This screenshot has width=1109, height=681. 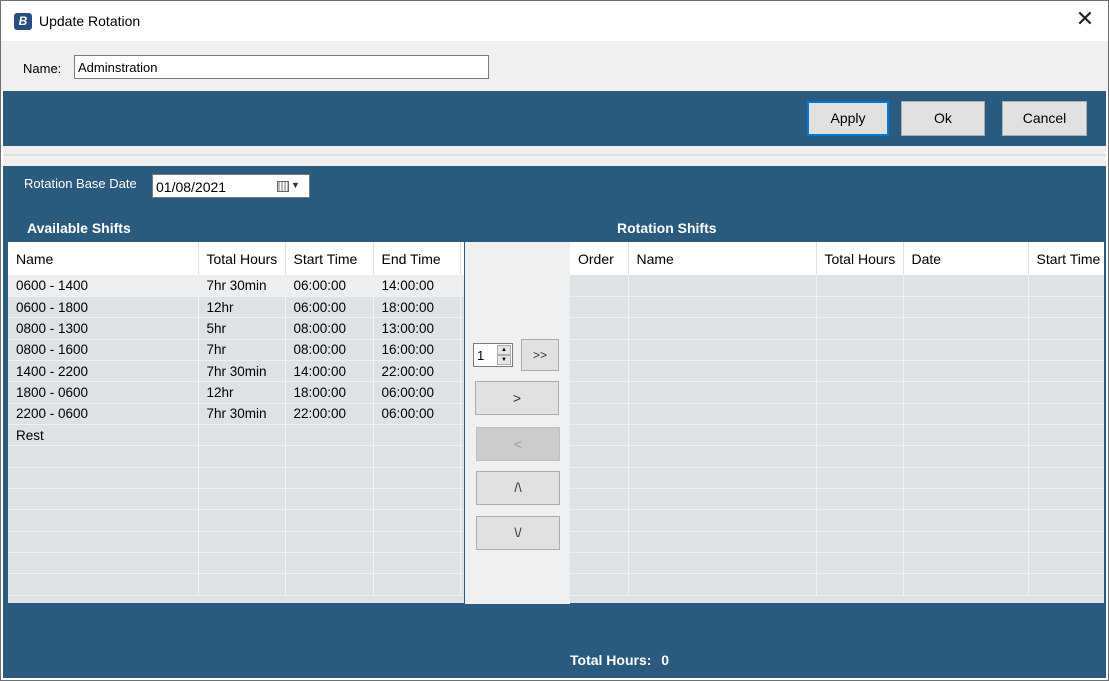 What do you see at coordinates (665, 660) in the screenshot?
I see `total-hours-value: 0` at bounding box center [665, 660].